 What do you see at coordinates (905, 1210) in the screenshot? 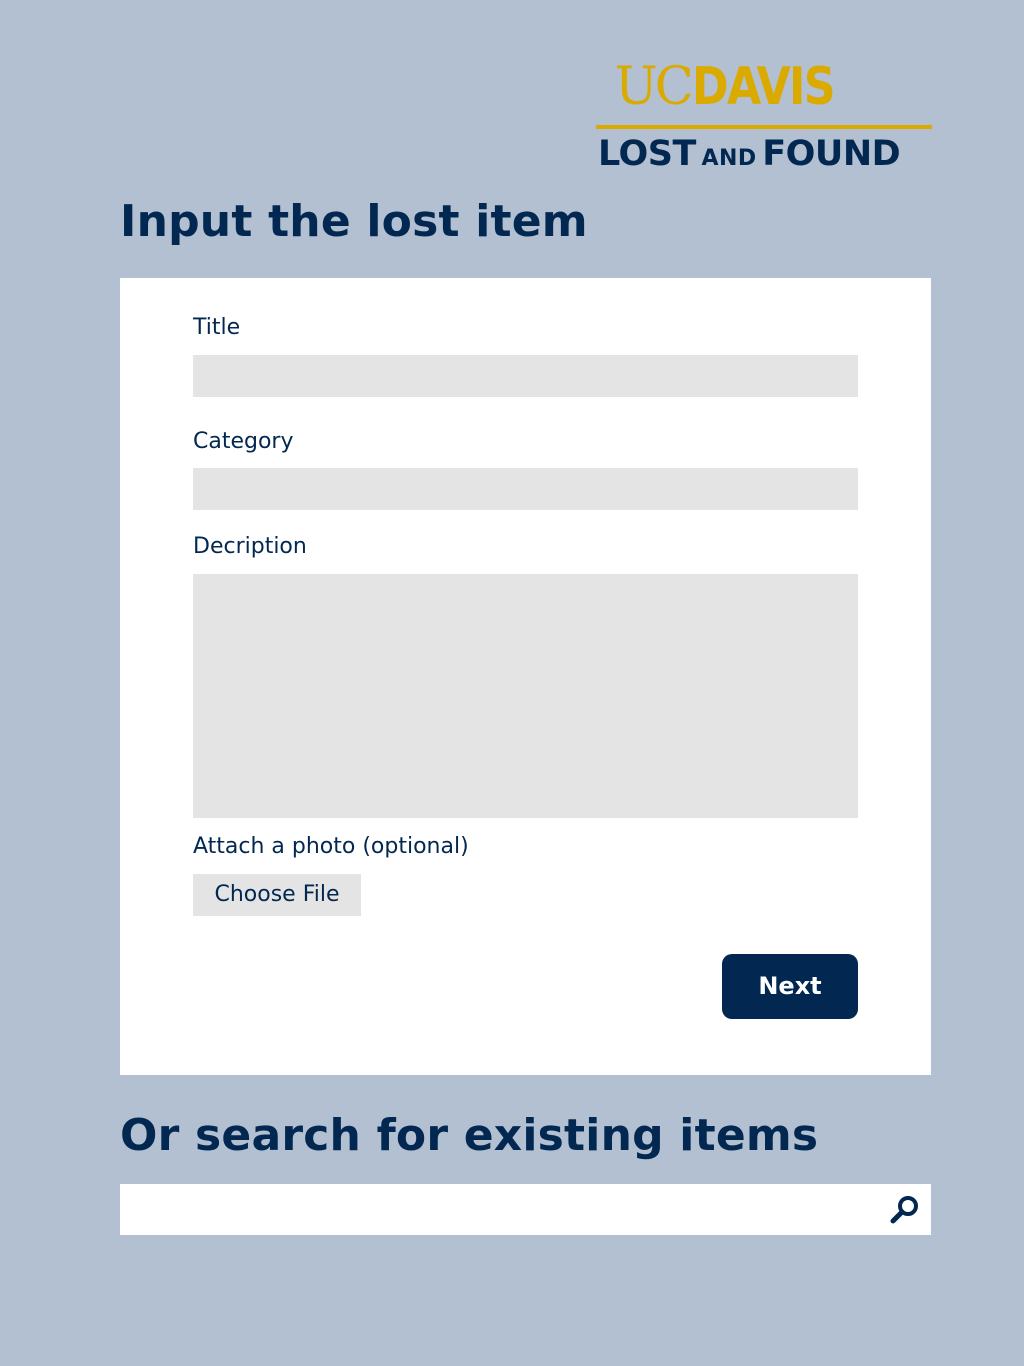
I see `search-icon` at bounding box center [905, 1210].